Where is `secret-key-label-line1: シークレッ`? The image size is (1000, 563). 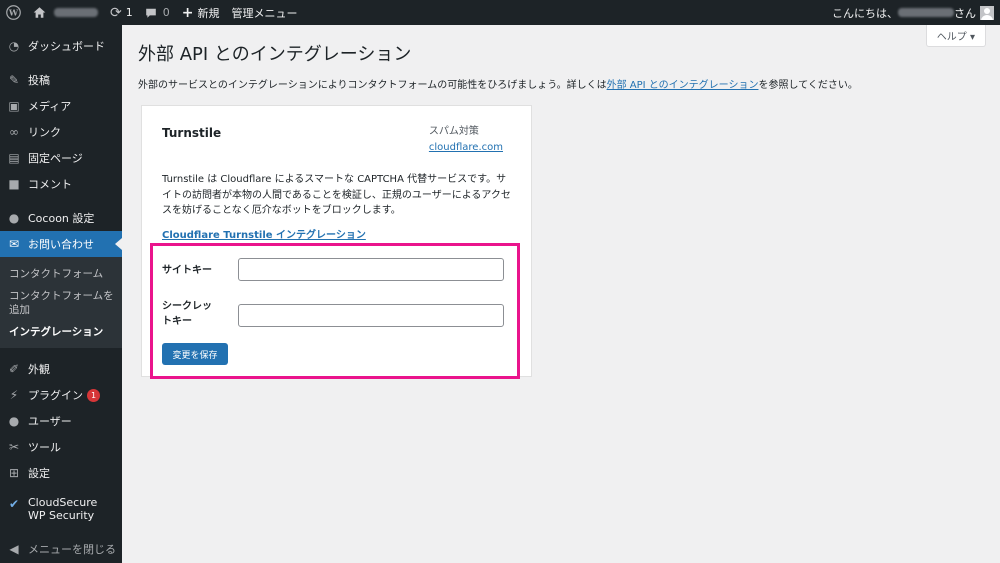
secret-key-label-line1: シークレッ is located at coordinates (187, 306).